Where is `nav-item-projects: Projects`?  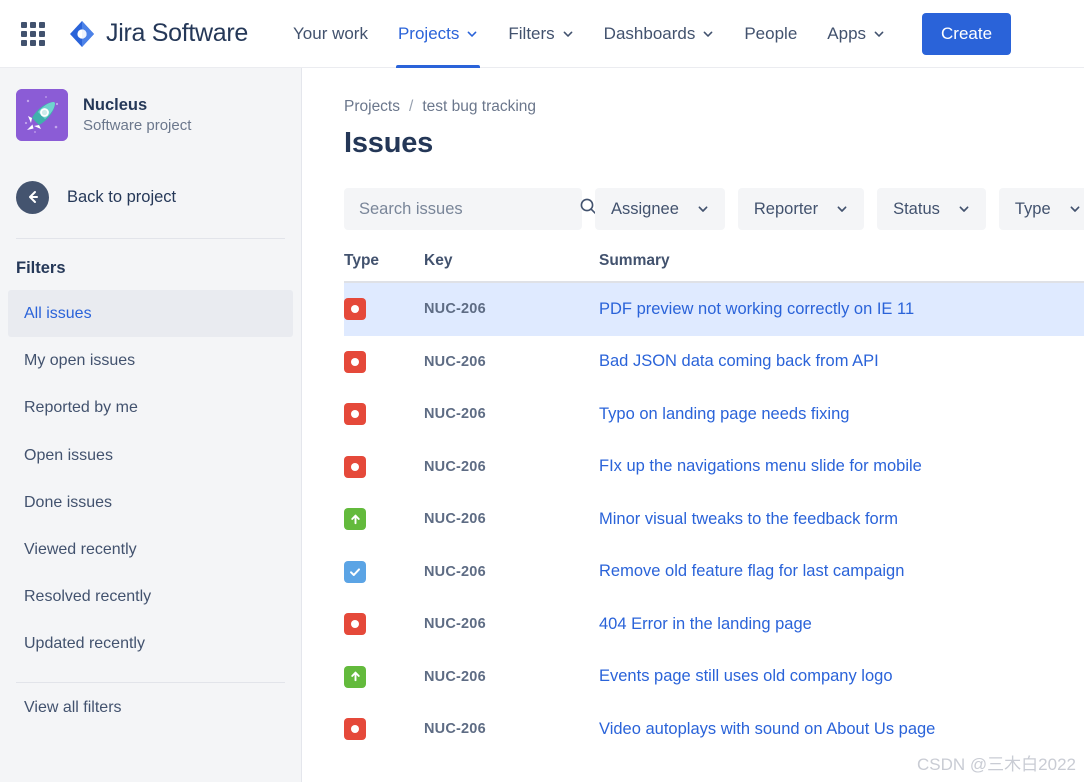 nav-item-projects: Projects is located at coordinates (438, 34).